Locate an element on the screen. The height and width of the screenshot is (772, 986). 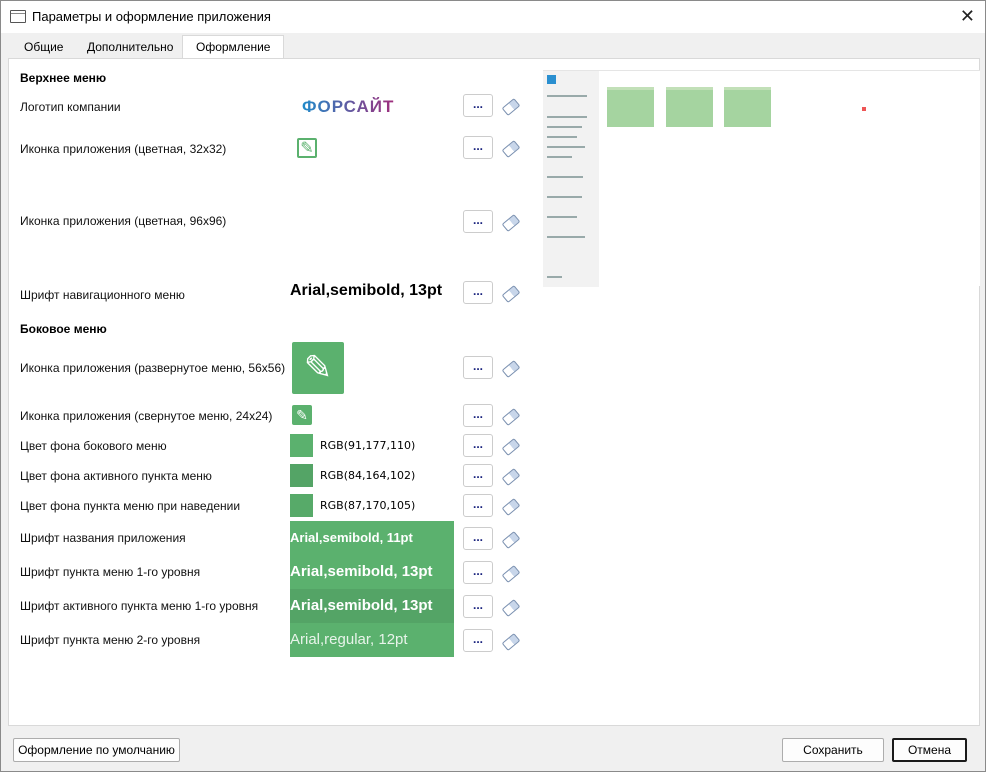
row-label: Иконка приложения (цветная, 96x96) is located at coordinates (123, 221).